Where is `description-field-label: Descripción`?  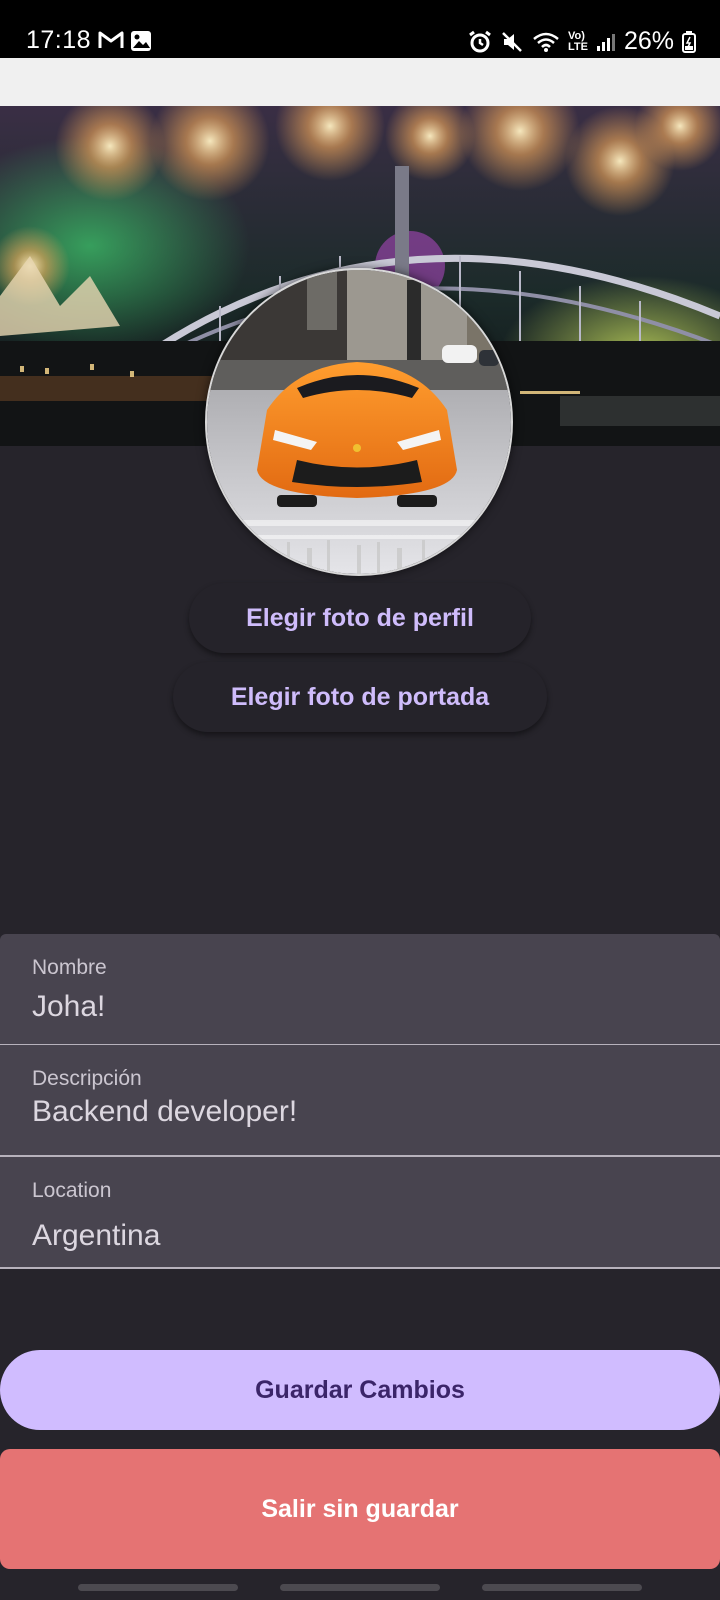 description-field-label: Descripción is located at coordinates (87, 1078).